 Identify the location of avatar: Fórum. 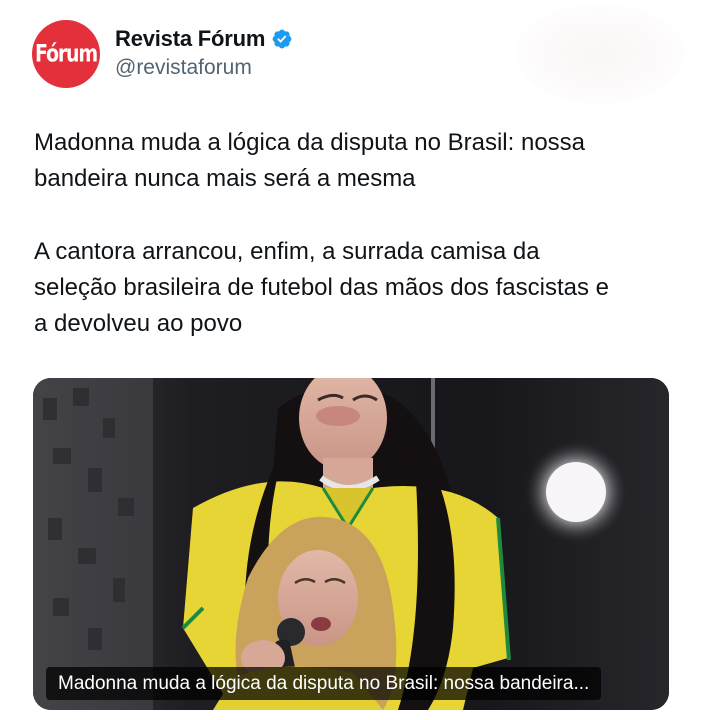
(66, 54).